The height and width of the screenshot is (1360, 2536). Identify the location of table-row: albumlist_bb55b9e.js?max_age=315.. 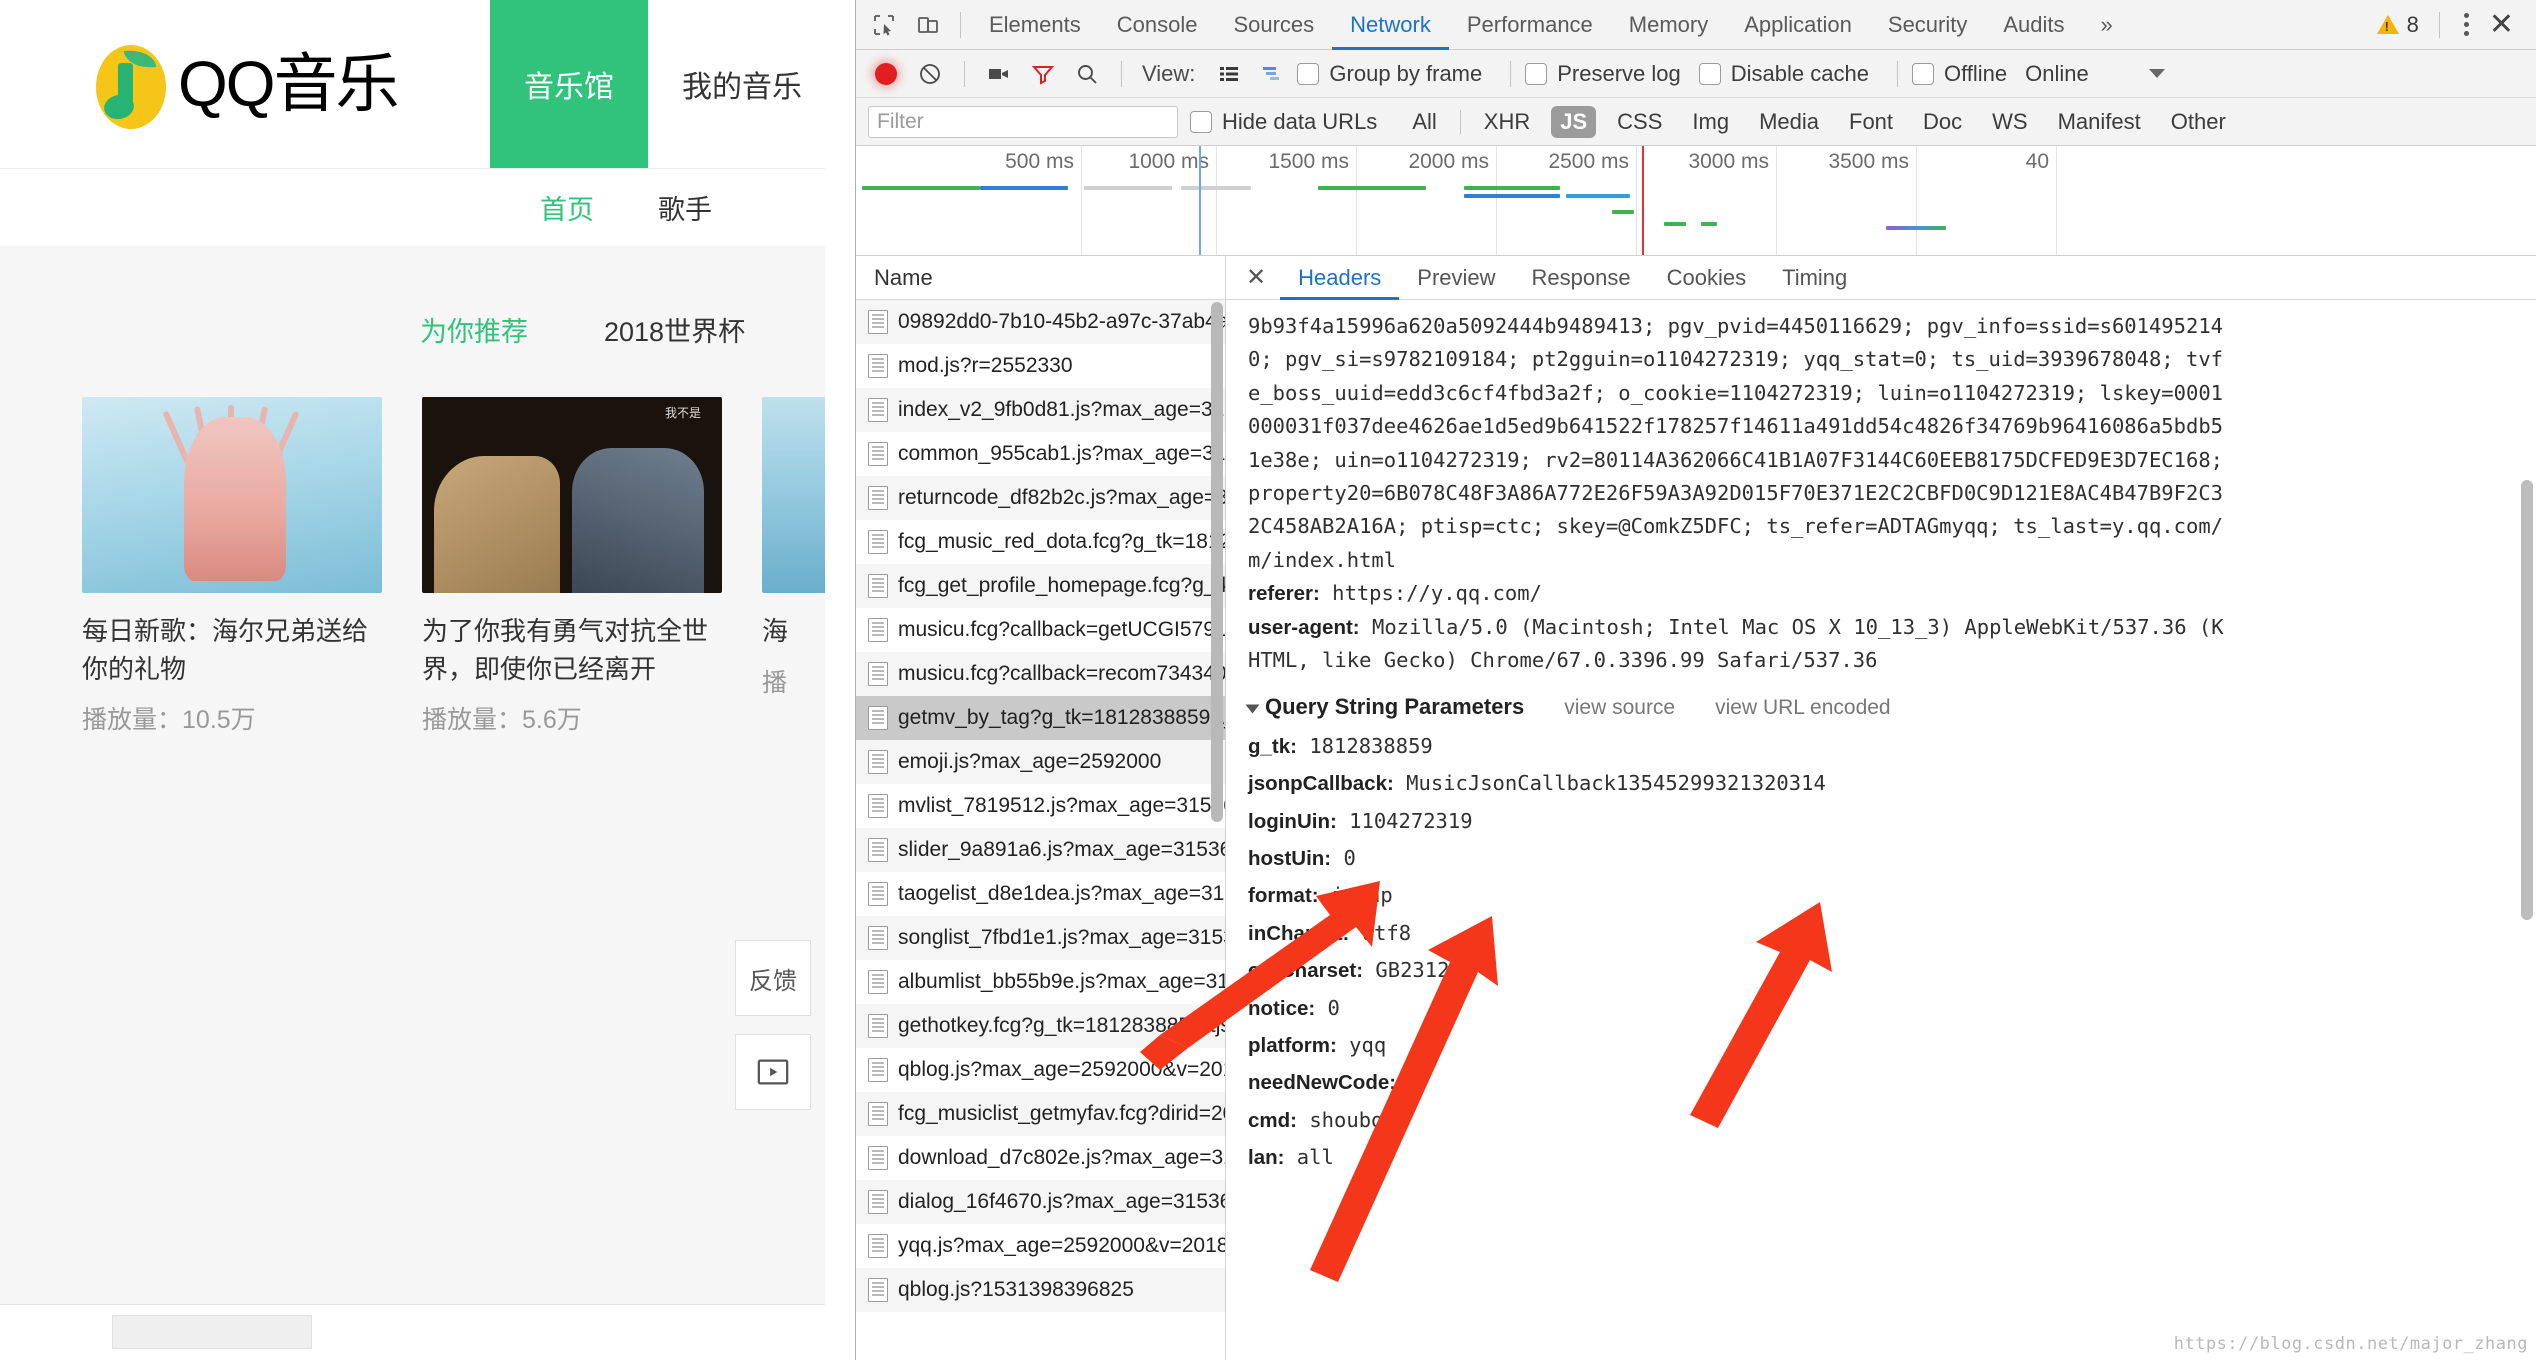
(1040, 982).